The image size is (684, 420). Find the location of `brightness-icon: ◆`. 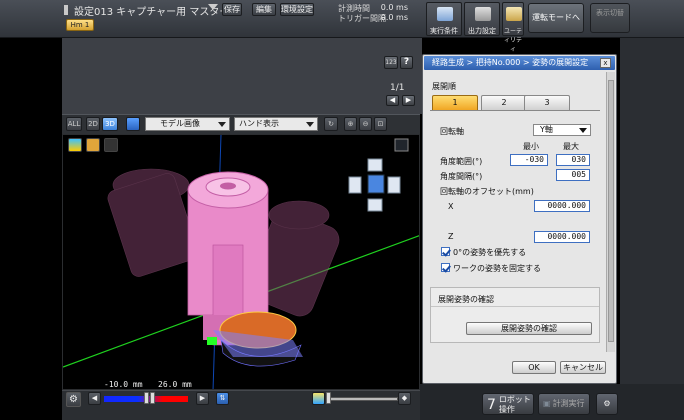

brightness-icon: ◆ is located at coordinates (404, 398).